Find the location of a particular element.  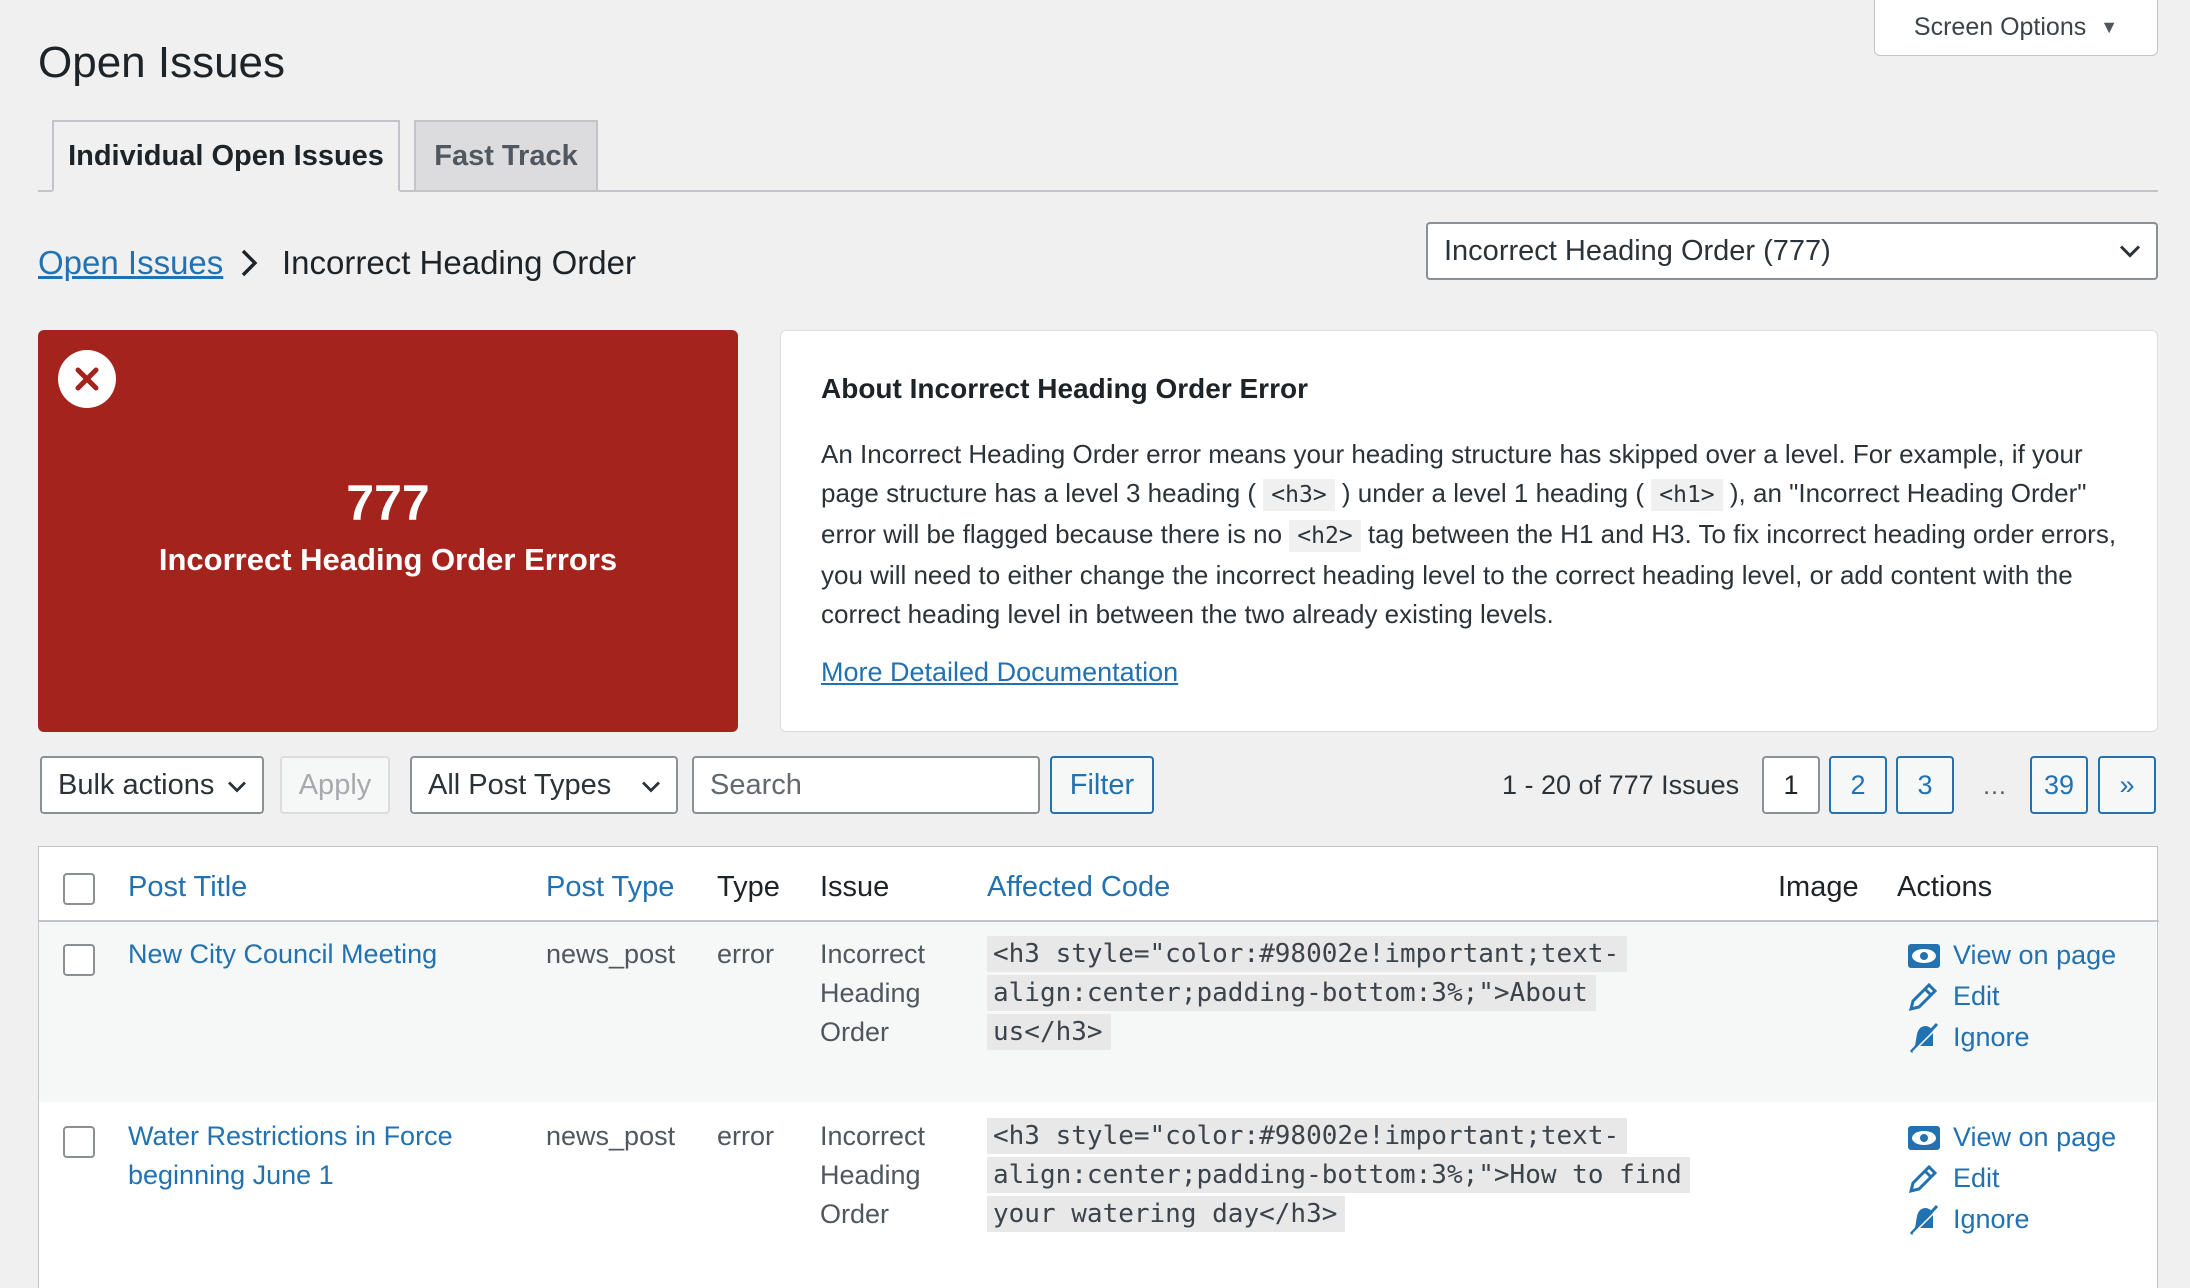

screen-options-button: Screen Options ▼ is located at coordinates (2016, 28).